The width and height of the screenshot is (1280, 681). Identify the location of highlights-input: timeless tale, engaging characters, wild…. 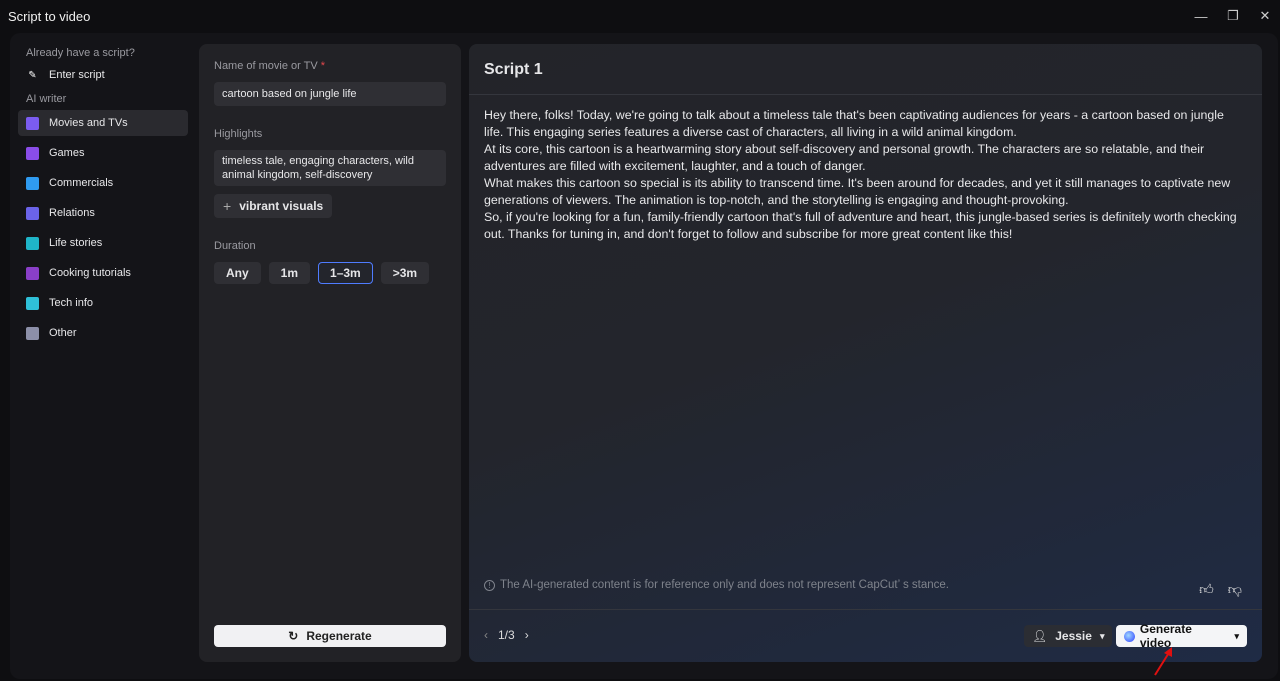
(330, 168).